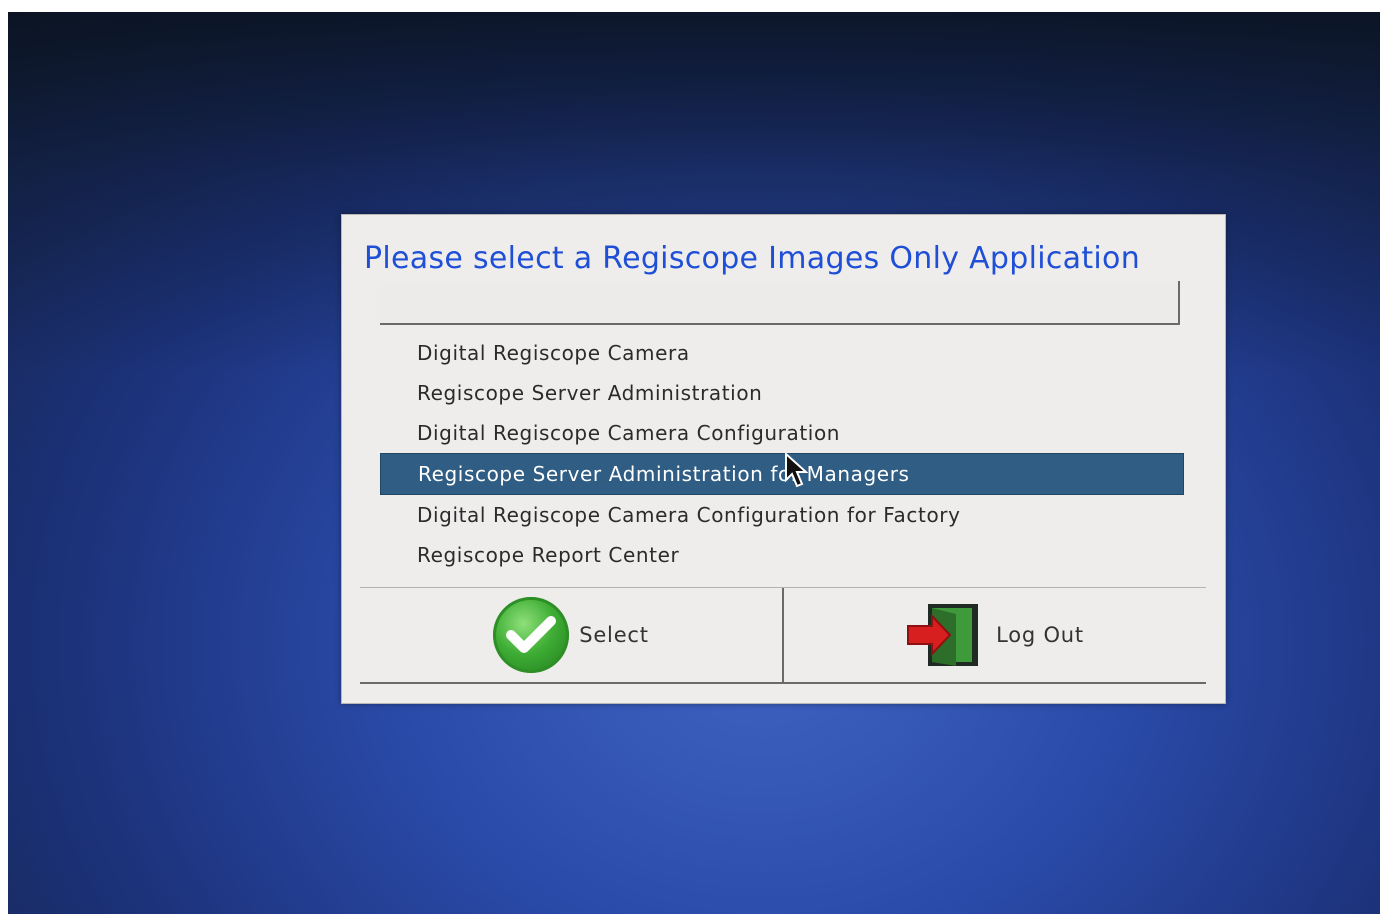 The height and width of the screenshot is (914, 1380). What do you see at coordinates (531, 635) in the screenshot?
I see `green-checkmark-icon` at bounding box center [531, 635].